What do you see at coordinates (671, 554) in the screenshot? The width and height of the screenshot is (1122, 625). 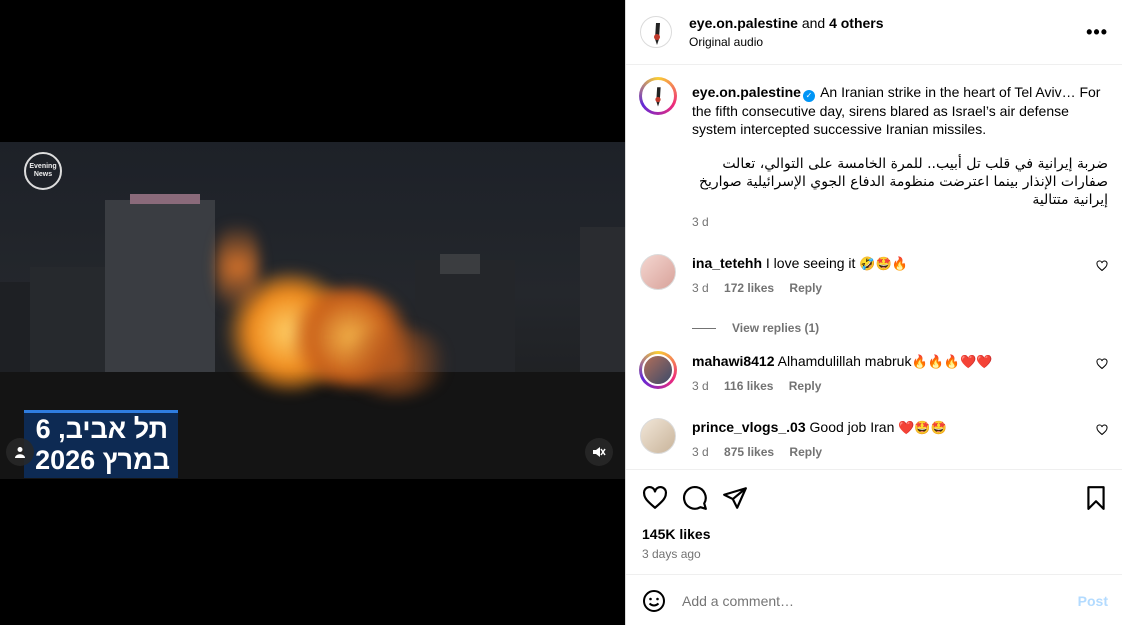 I see `post-date: 3 days ago` at bounding box center [671, 554].